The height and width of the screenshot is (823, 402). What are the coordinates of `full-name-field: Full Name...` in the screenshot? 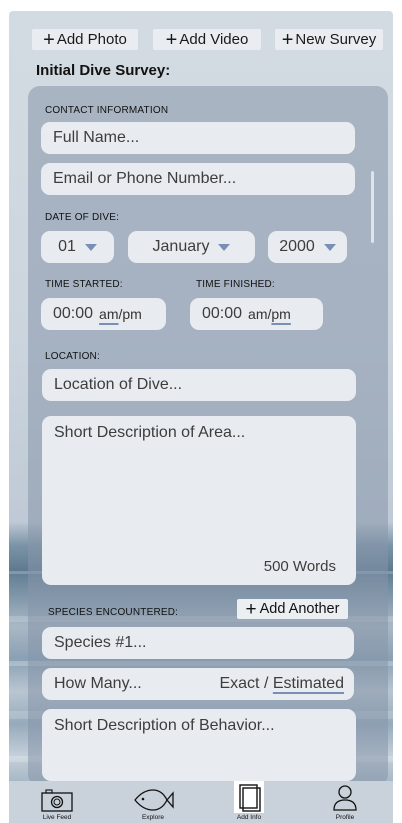 It's located at (198, 138).